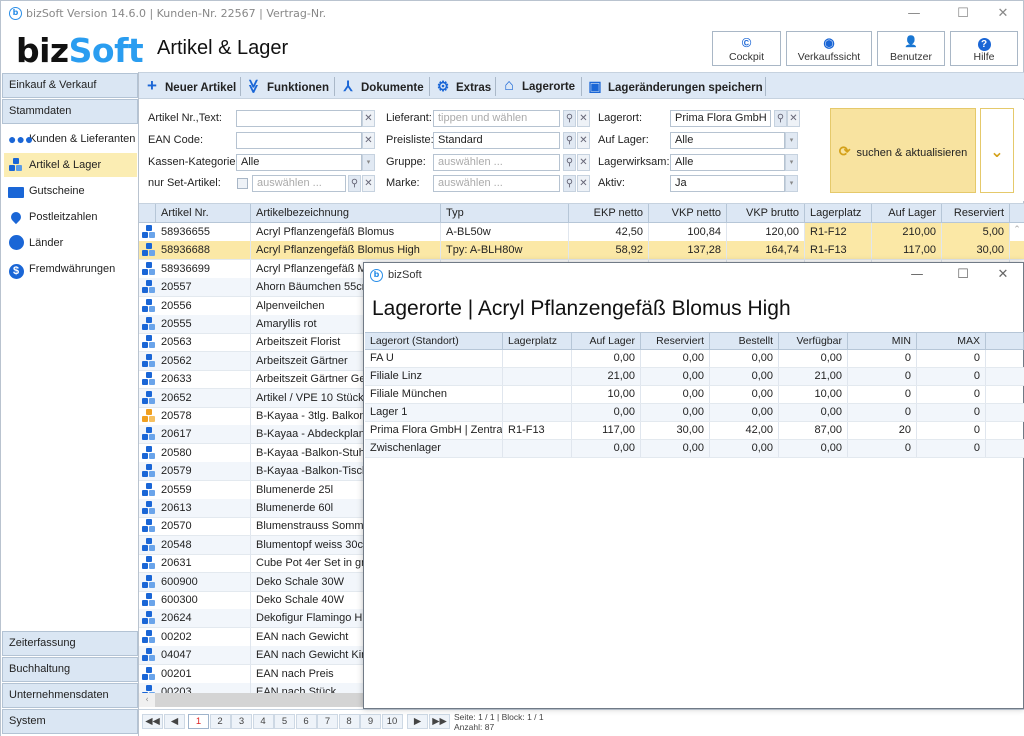  Describe the element at coordinates (251, 700) in the screenshot. I see `grid-horizontal-scrollbar: ‹` at that location.